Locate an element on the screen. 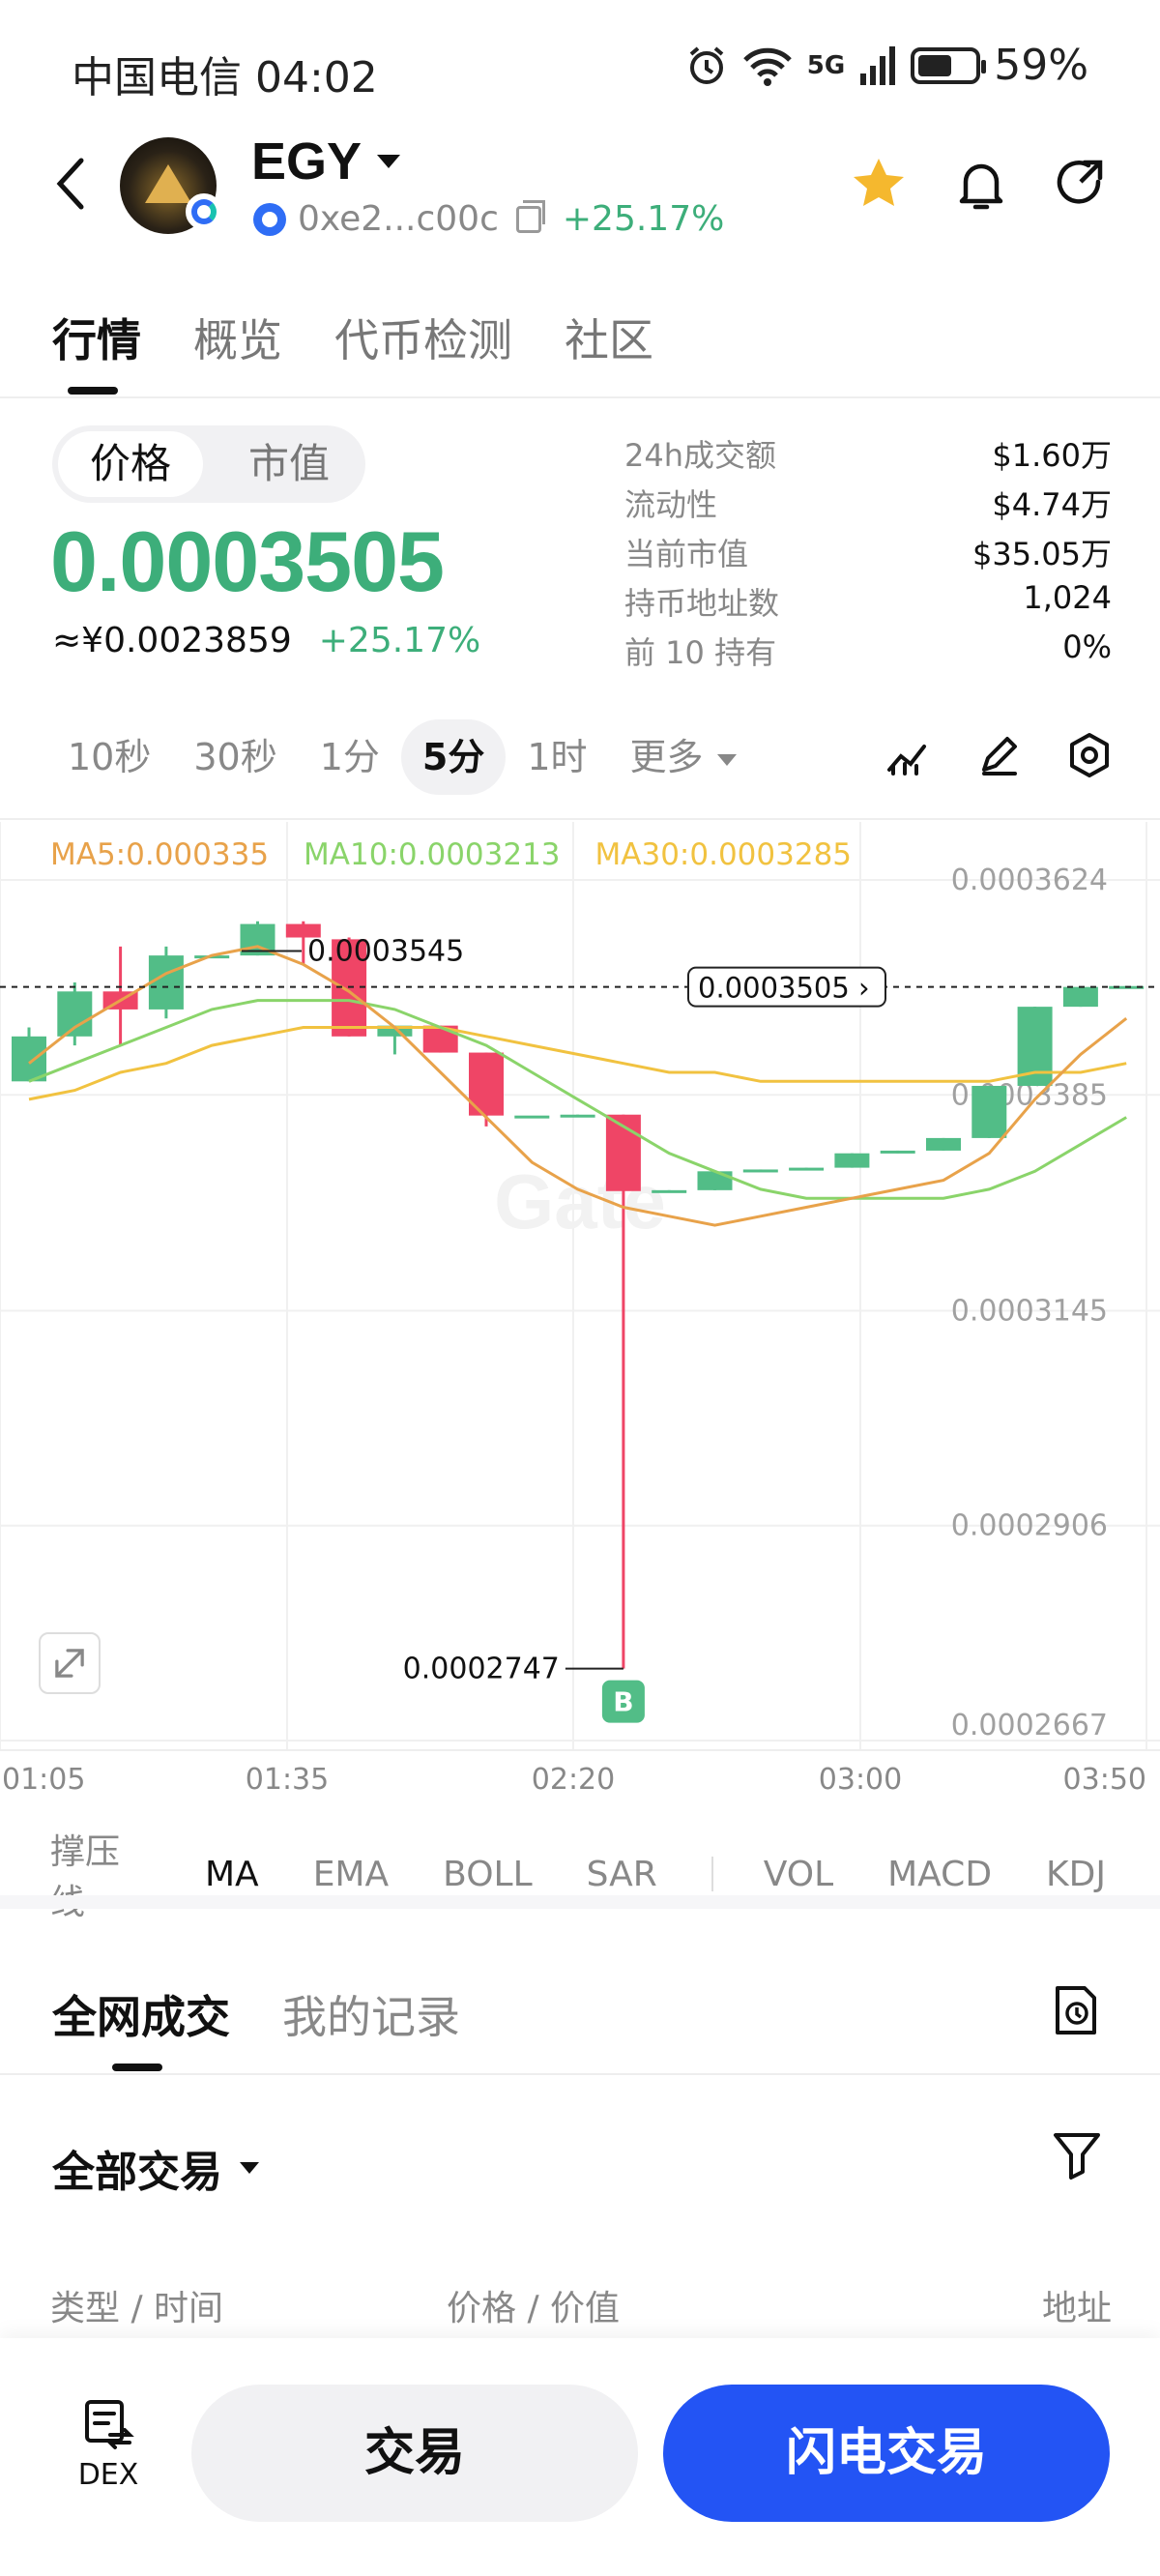 The height and width of the screenshot is (2576, 1160). dex-button: DEX is located at coordinates (109, 2444).